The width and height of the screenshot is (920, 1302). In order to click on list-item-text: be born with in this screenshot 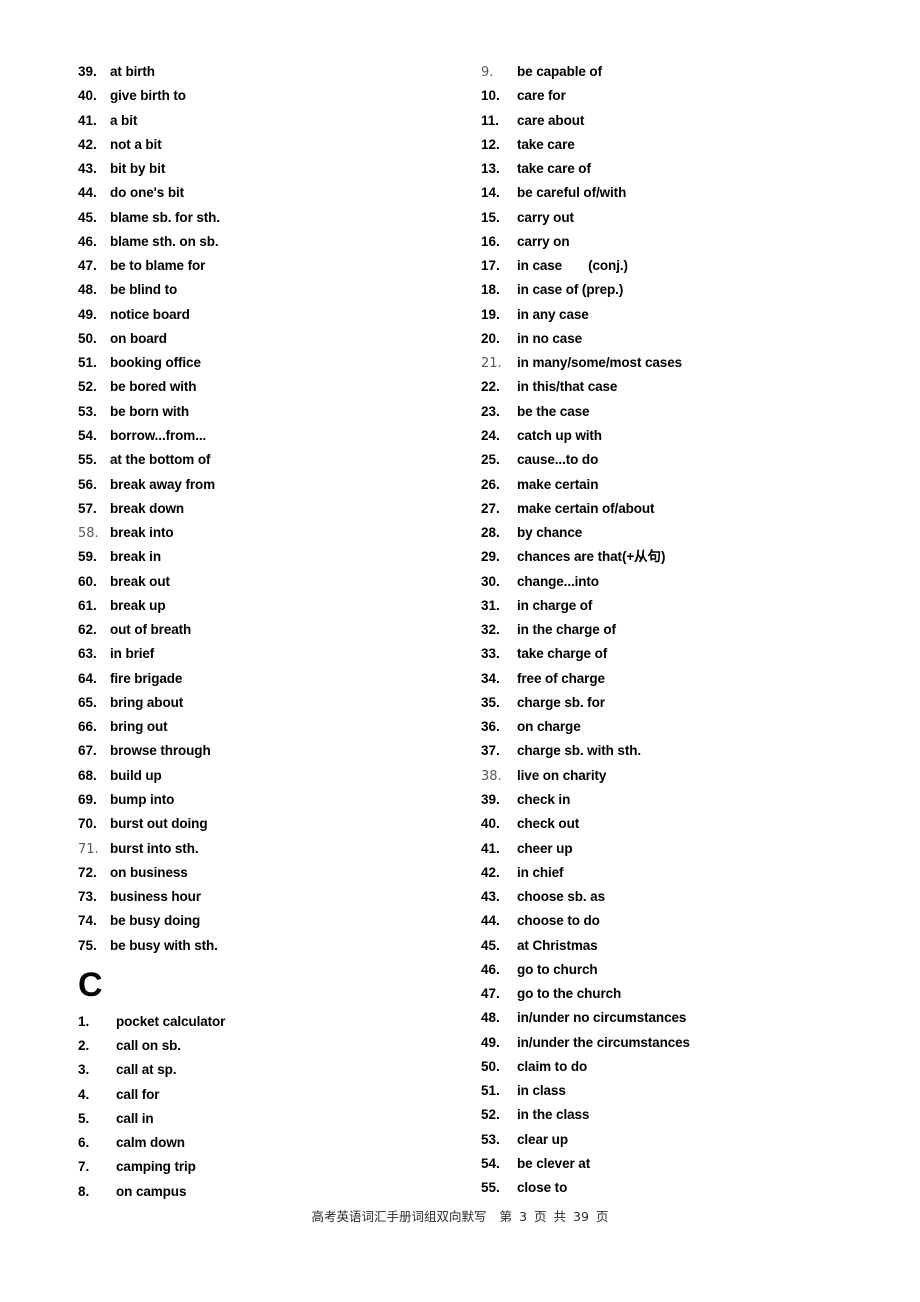, I will do `click(150, 411)`.